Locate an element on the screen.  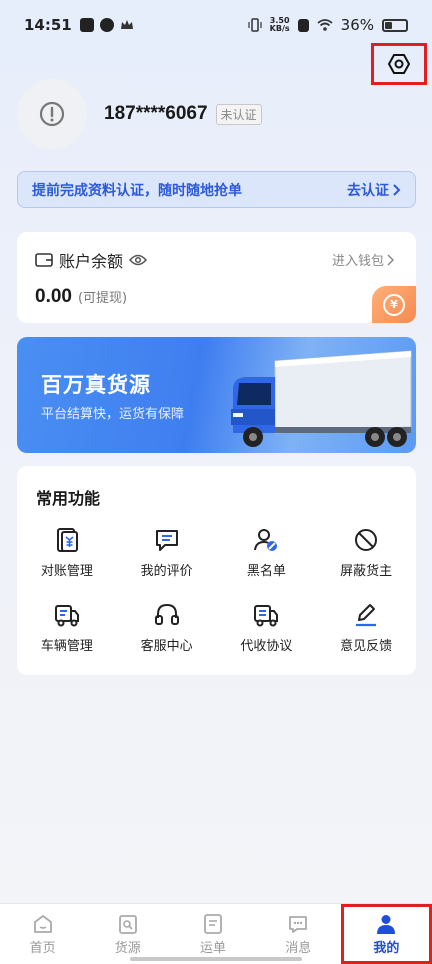
profile-header: 187****6067 未认证 is located at coordinates (139, 114).